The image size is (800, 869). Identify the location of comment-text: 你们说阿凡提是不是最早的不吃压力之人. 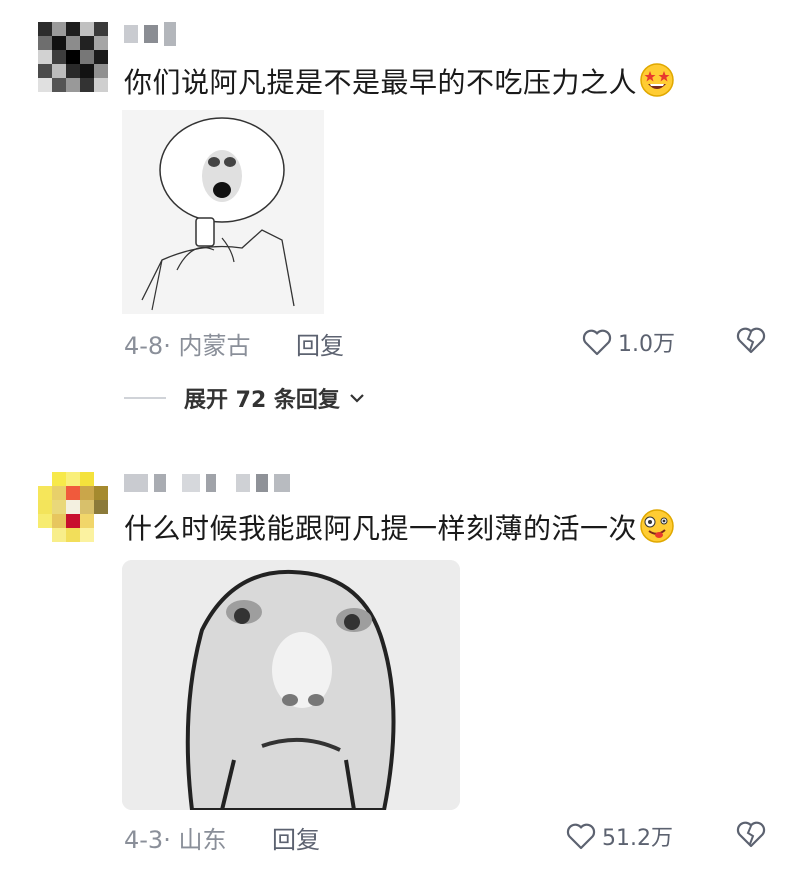
(399, 82).